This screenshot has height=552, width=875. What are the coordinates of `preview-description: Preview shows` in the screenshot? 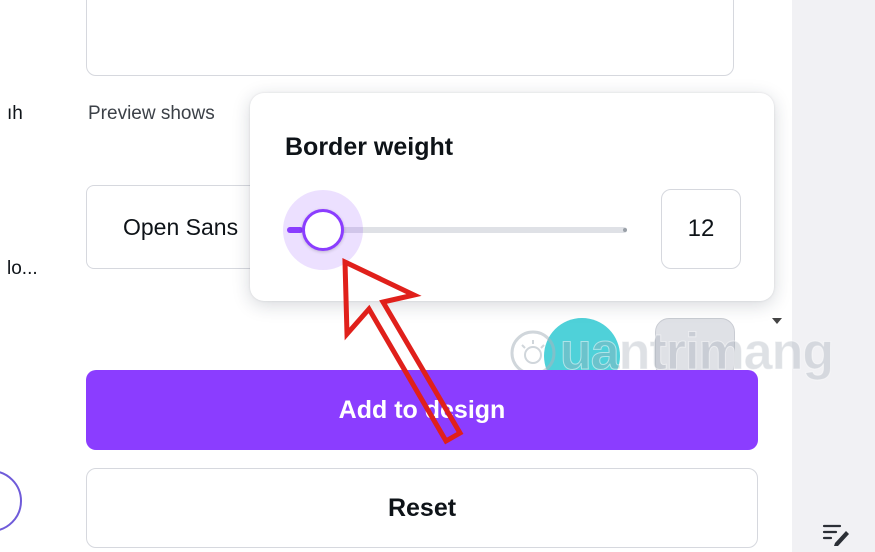 It's located at (151, 113).